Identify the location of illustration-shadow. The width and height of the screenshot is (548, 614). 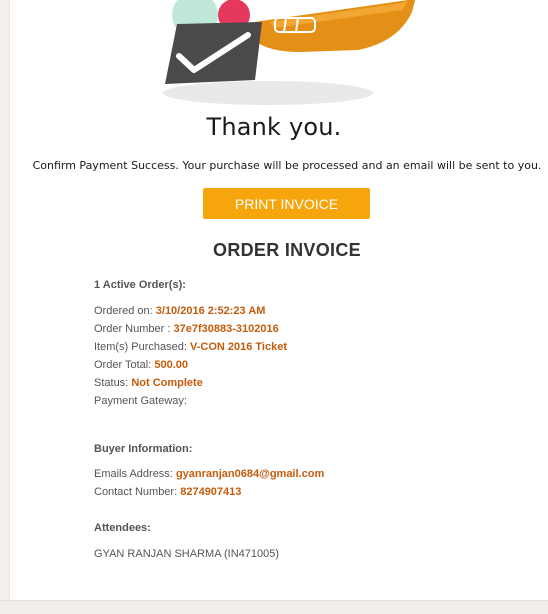
(268, 93).